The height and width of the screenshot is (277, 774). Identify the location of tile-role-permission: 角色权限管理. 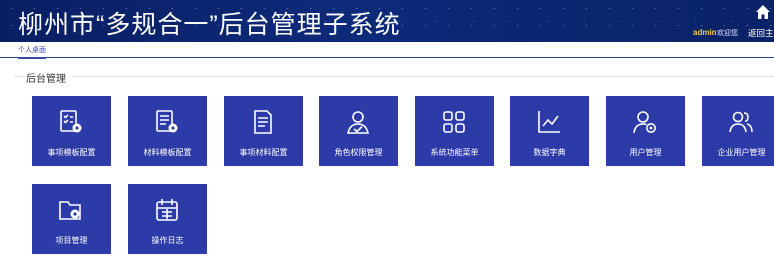
(358, 131).